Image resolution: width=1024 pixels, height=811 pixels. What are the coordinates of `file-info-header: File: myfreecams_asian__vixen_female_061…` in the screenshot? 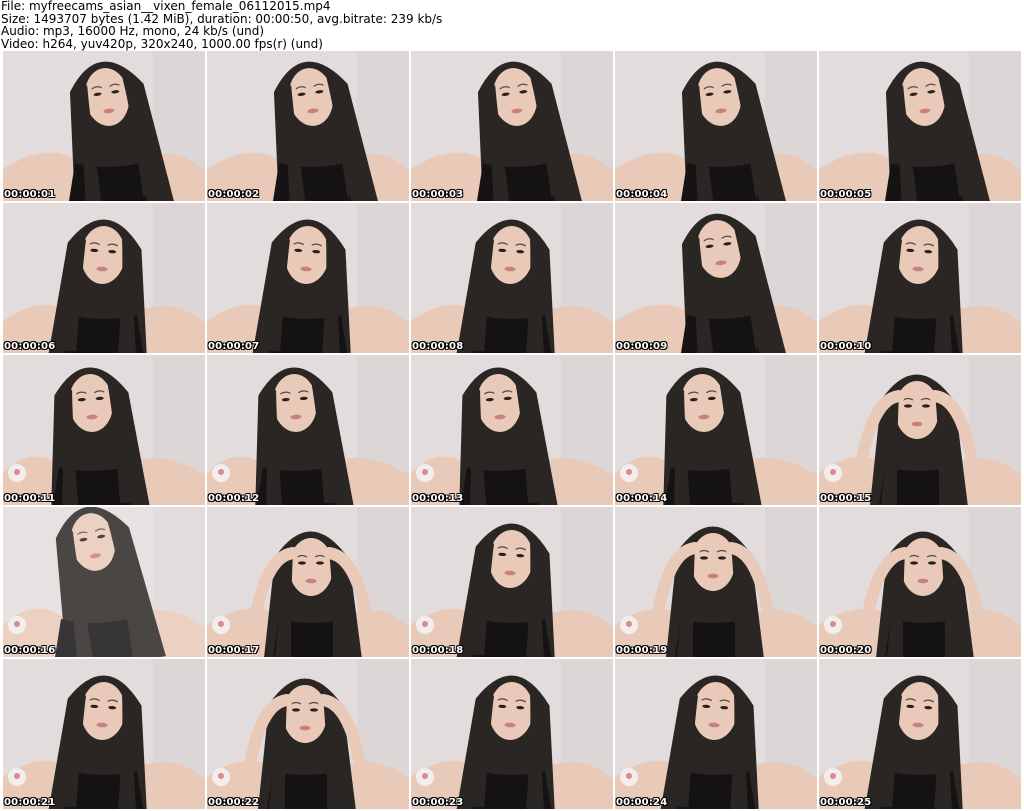 It's located at (512, 25).